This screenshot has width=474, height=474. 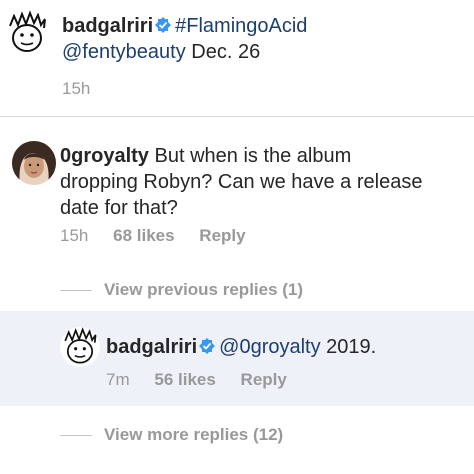 I want to click on caption-time: 15h, so click(x=76, y=88).